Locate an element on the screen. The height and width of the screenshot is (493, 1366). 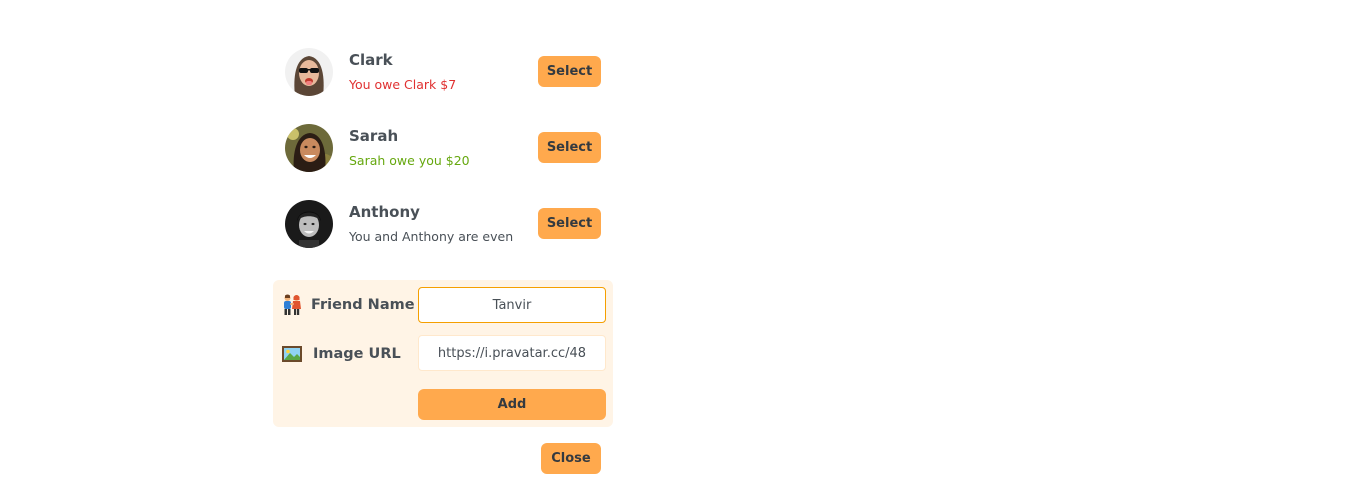
friend-balance-status: Sarah owe you $20 is located at coordinates (409, 160).